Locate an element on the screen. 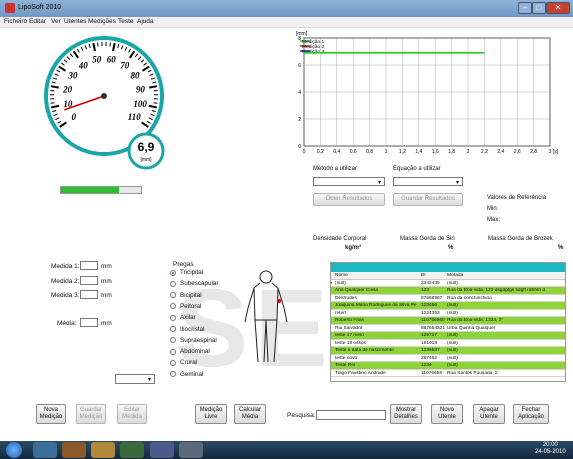 This screenshot has height=459, width=573. close-application-button: Fechar Aplicação is located at coordinates (531, 414).